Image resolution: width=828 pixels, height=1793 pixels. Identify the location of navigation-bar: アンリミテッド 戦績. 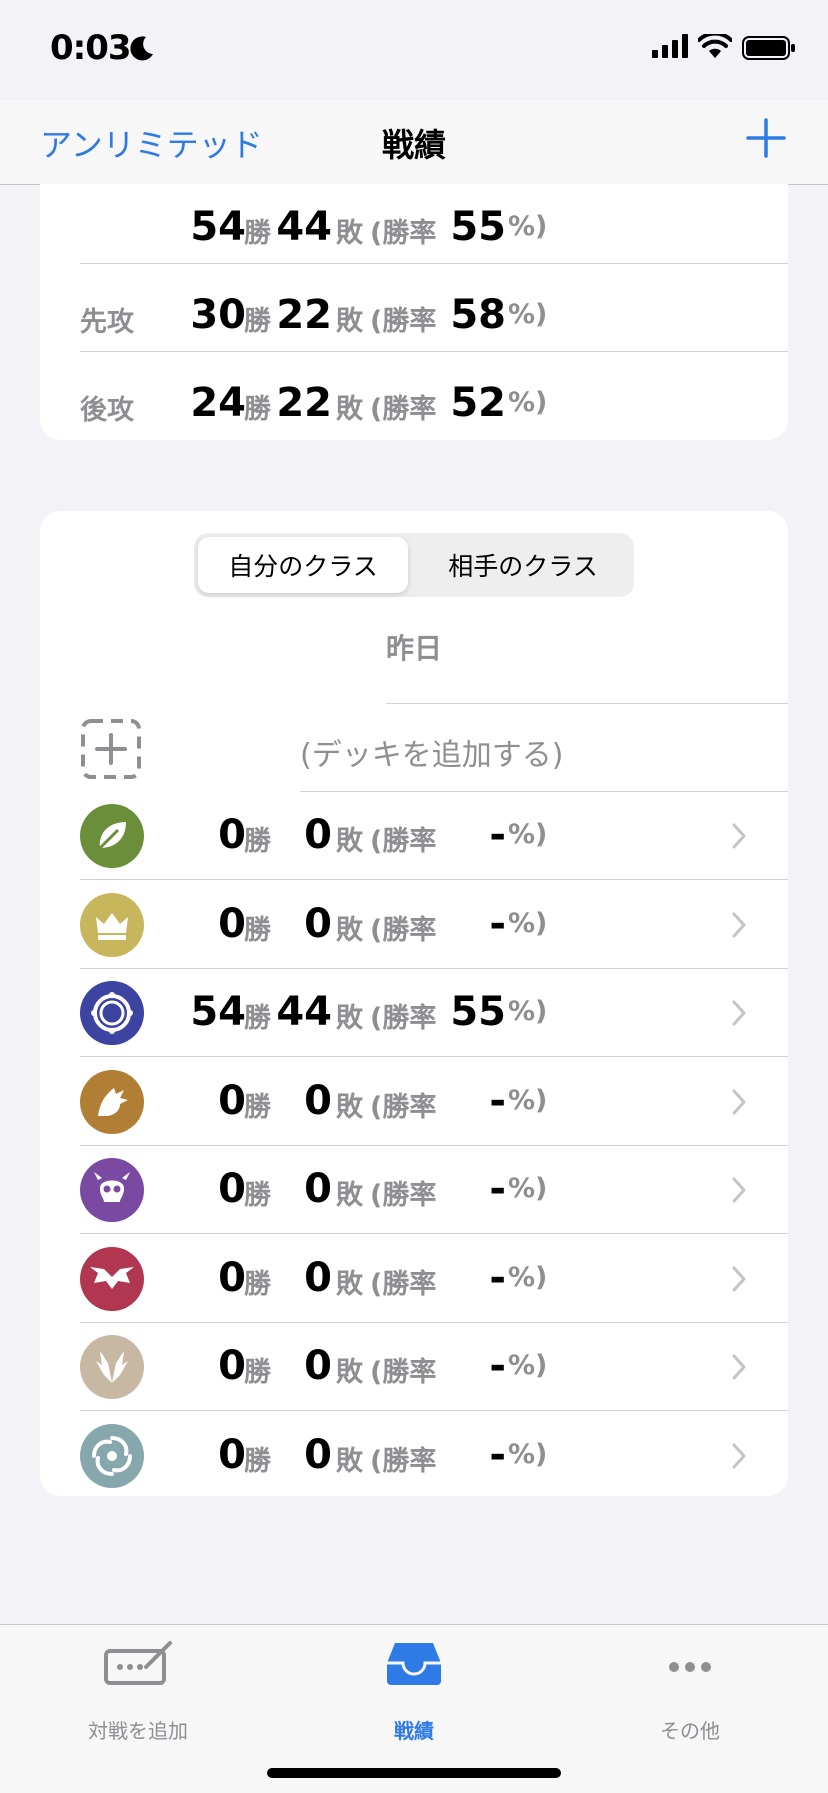
(414, 142).